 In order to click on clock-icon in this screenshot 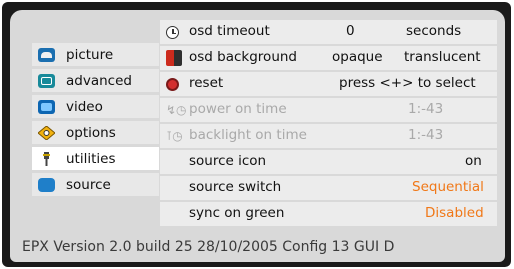, I will do `click(172, 32)`.